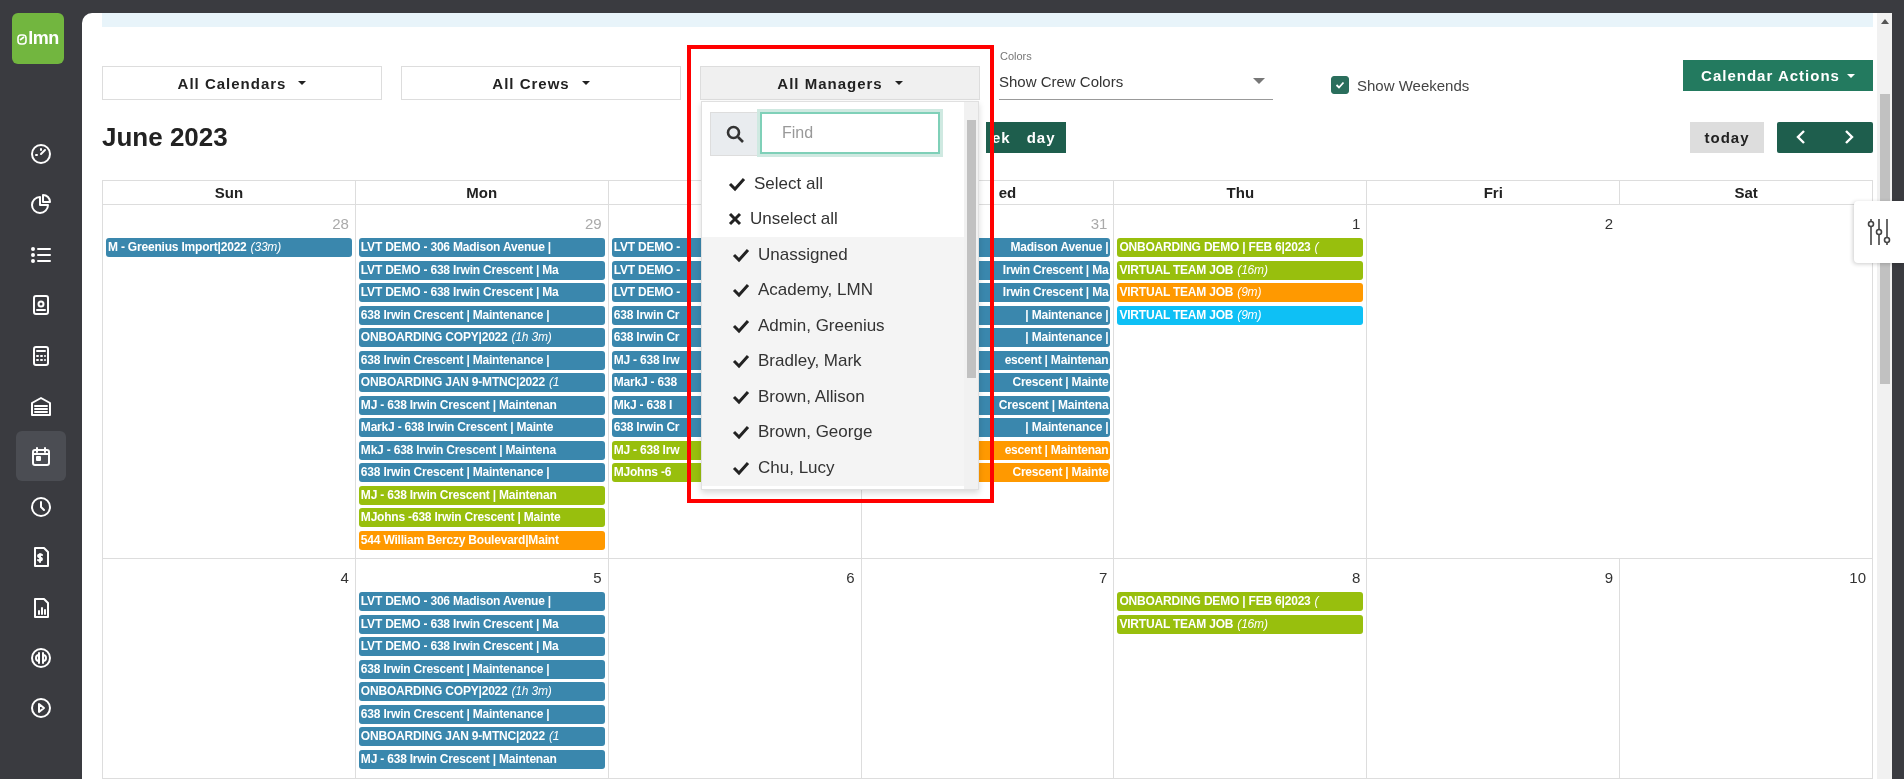  Describe the element at coordinates (41, 305) in the screenshot. I see `id-badge-icon` at that location.